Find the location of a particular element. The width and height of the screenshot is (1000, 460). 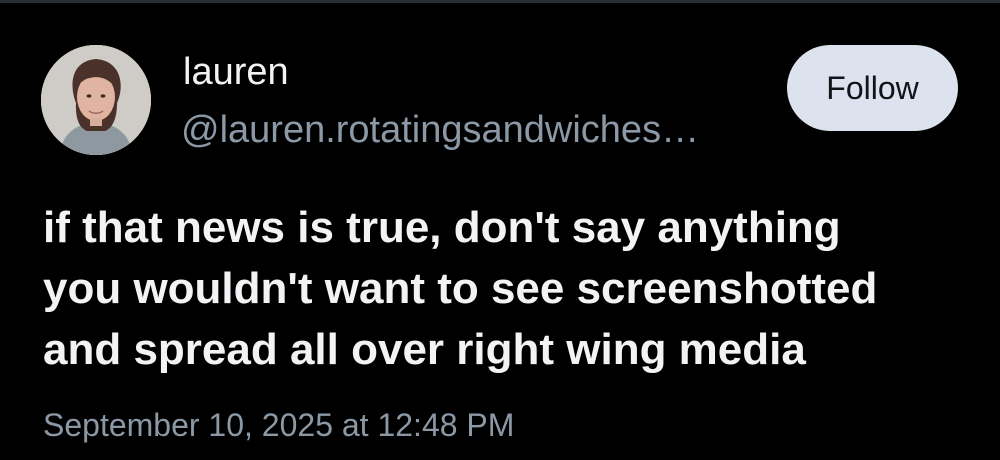

post-timestamp: September 10, 2025 at 12:48 PM is located at coordinates (278, 425).